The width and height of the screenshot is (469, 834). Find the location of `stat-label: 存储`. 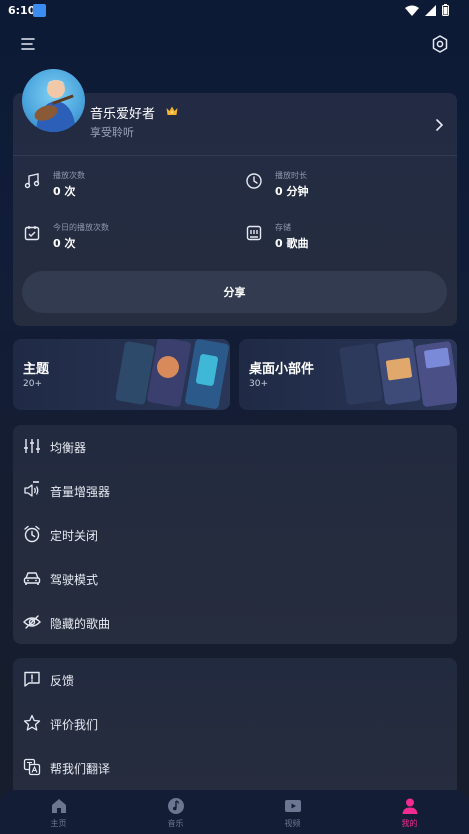

stat-label: 存储 is located at coordinates (283, 227).